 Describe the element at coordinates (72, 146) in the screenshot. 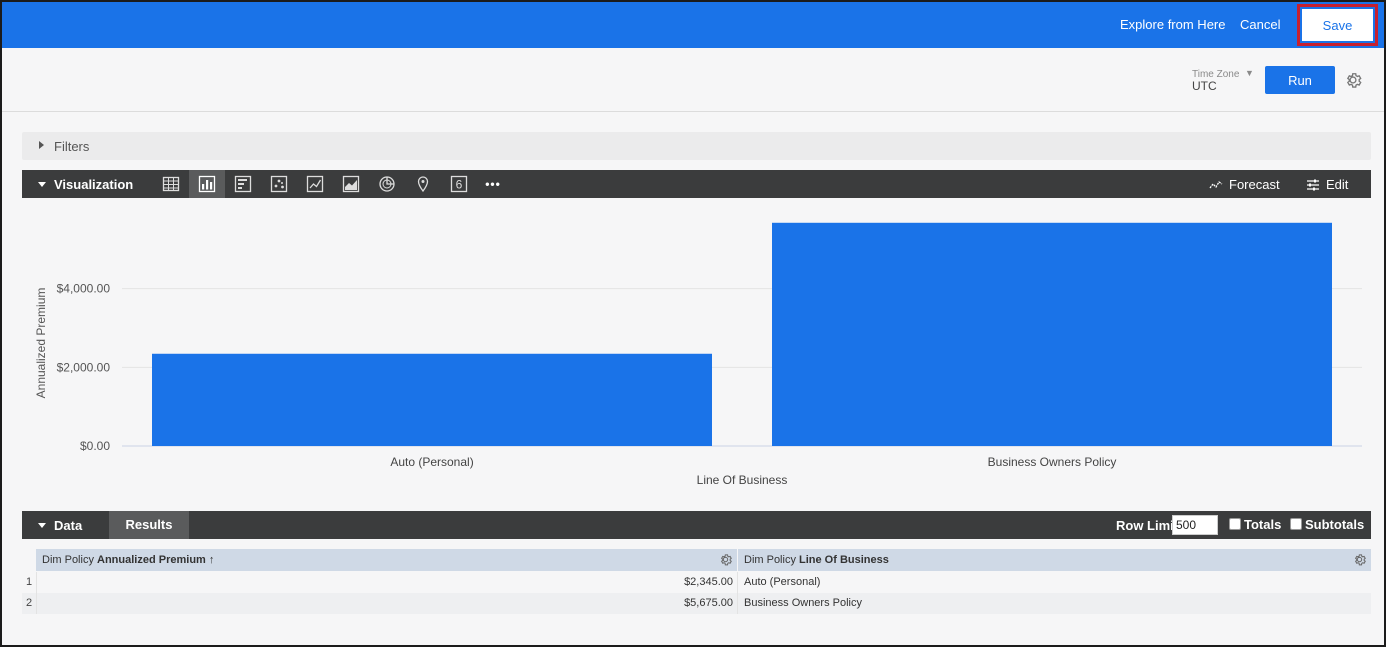

I see `filters-label: Filters` at that location.